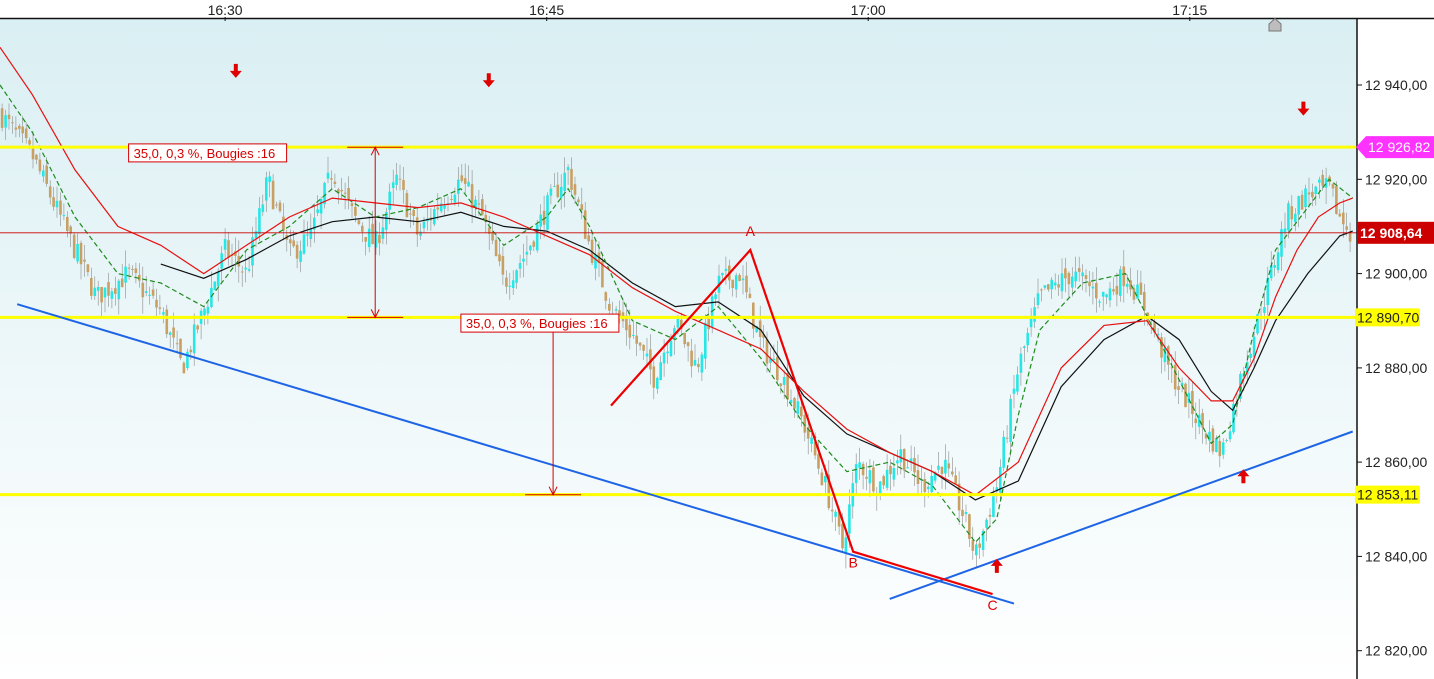  I want to click on x-tick-label: 17:15, so click(1189, 10).